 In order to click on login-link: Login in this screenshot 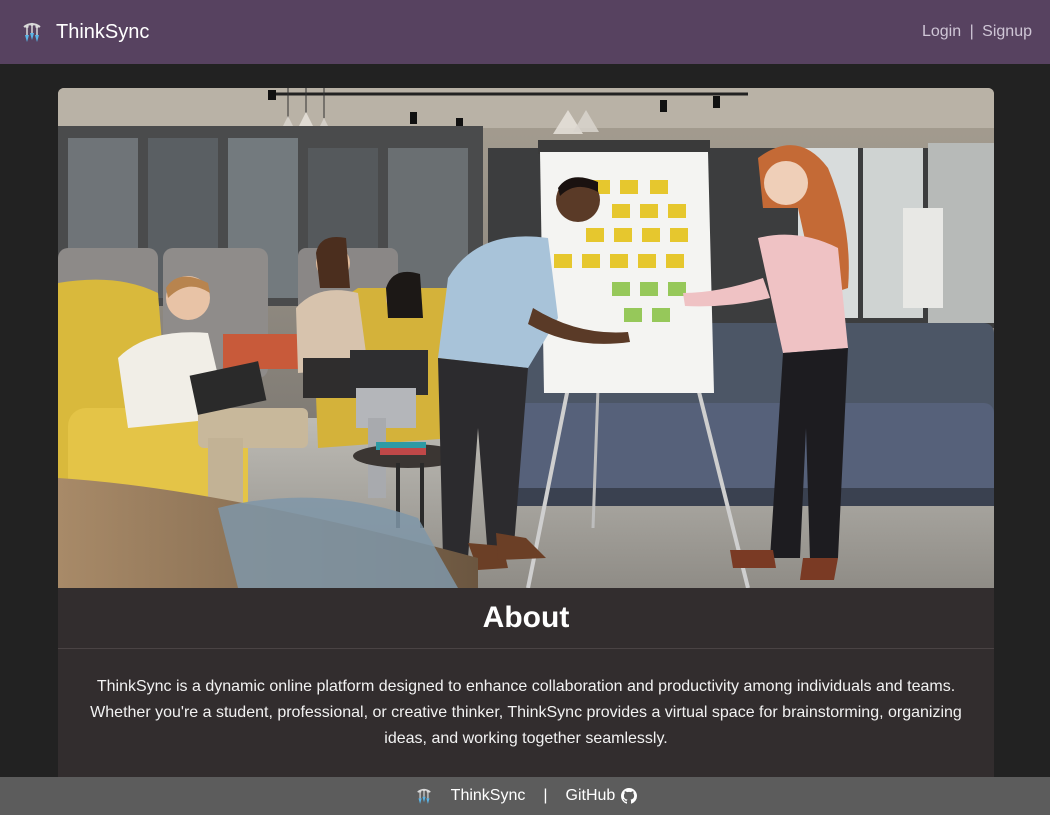, I will do `click(941, 31)`.